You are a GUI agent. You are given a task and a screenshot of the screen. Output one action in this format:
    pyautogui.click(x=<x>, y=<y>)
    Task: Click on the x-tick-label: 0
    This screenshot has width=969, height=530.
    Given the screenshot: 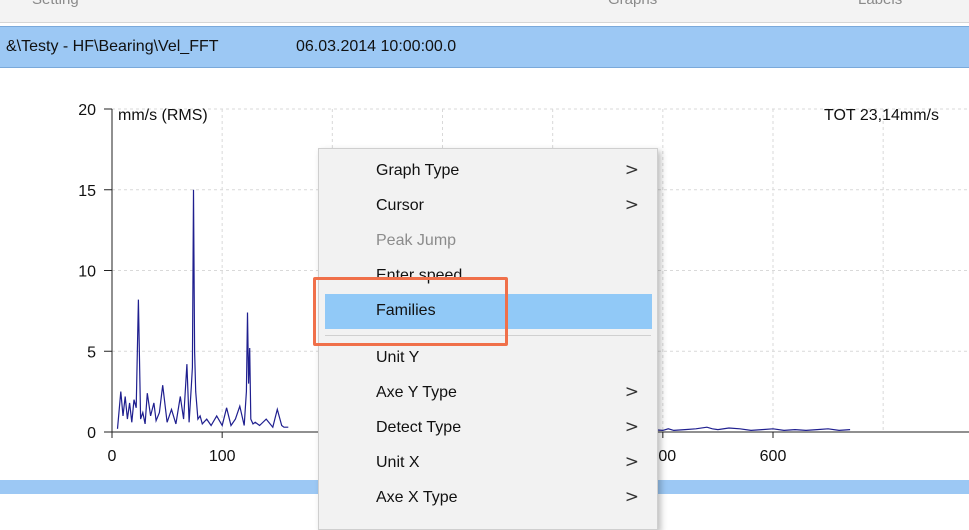 What is the action you would take?
    pyautogui.click(x=112, y=456)
    